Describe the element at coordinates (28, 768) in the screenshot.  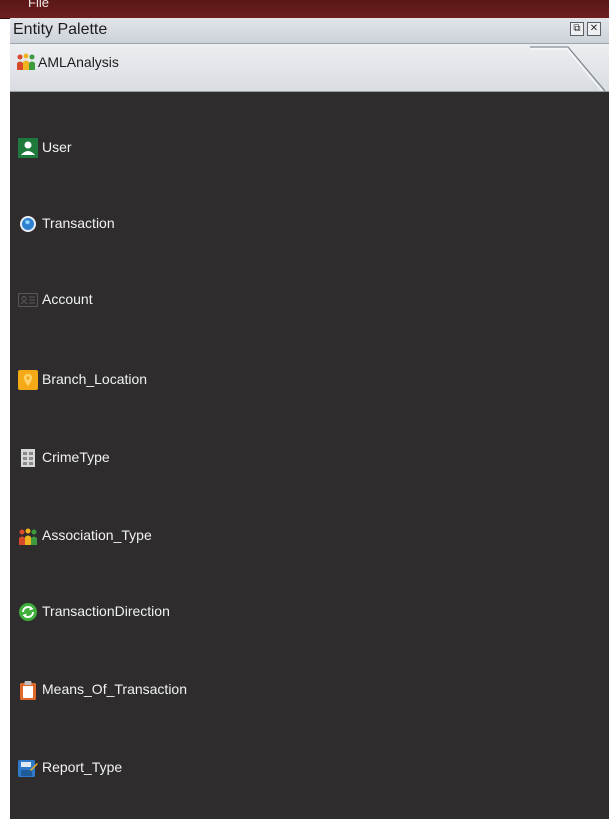
I see `report-save-icon` at that location.